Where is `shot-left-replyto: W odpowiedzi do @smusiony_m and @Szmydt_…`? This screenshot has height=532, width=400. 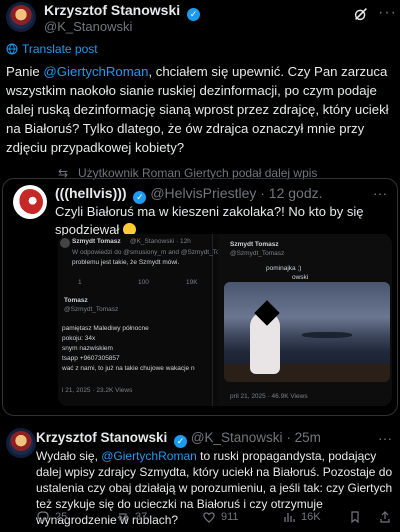
shot-left-replyto: W odpowiedzi do @smusiony_m and @Szmydt_… is located at coordinates (154, 252).